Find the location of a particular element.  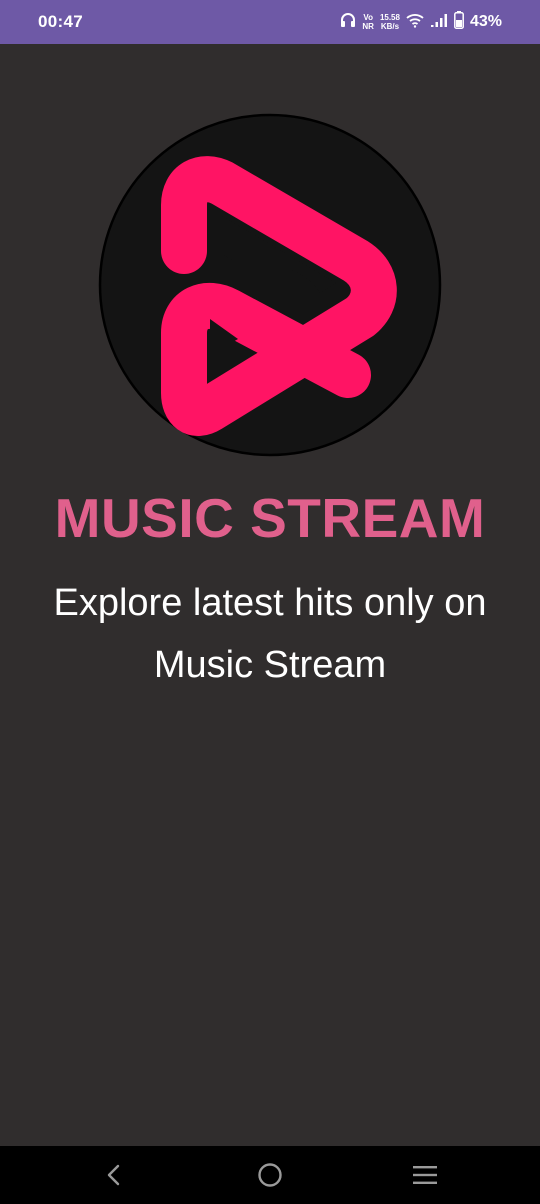

recents-button is located at coordinates (425, 1175).